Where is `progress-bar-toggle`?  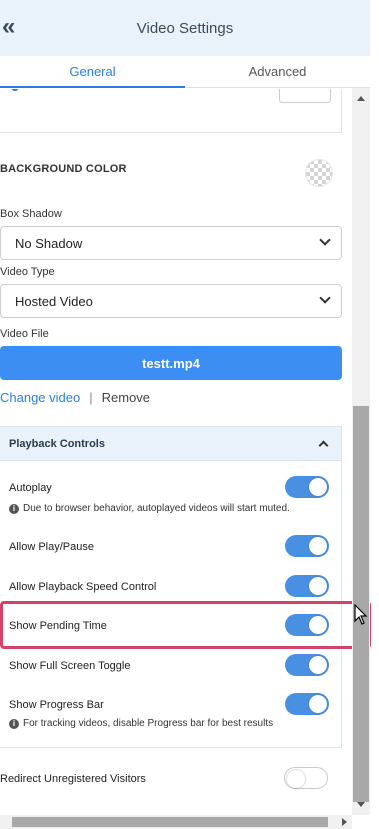 progress-bar-toggle is located at coordinates (307, 704).